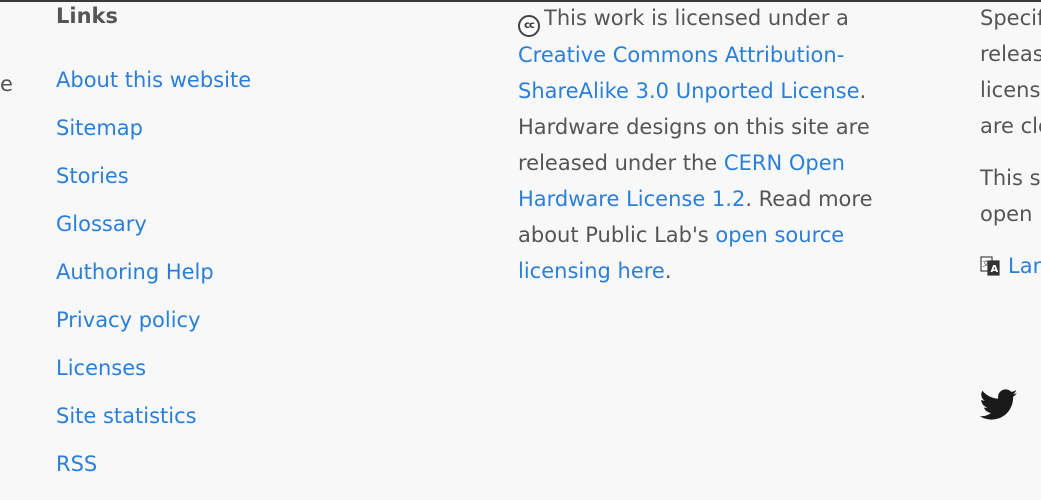  Describe the element at coordinates (153, 476) in the screenshot. I see `list-item: RSS` at that location.